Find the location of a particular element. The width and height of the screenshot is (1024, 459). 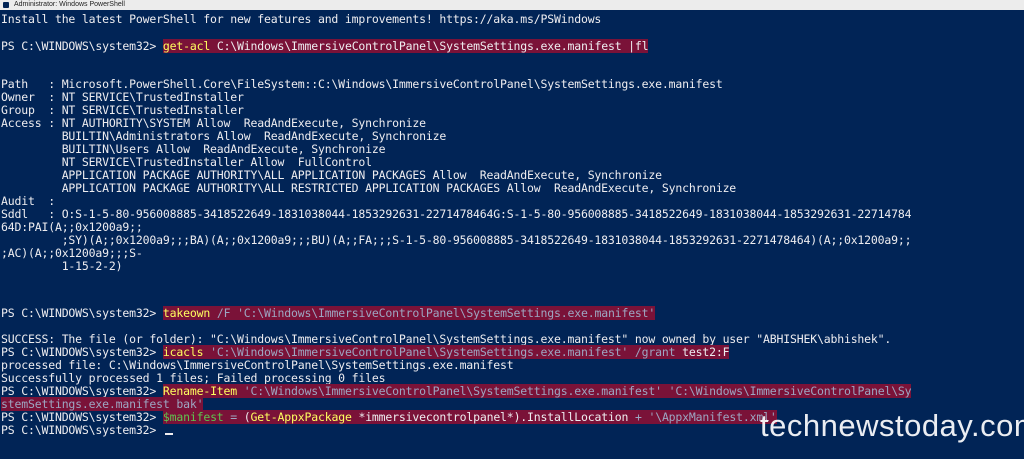

cmdlet: Get-AppxPackage is located at coordinates (301, 417).